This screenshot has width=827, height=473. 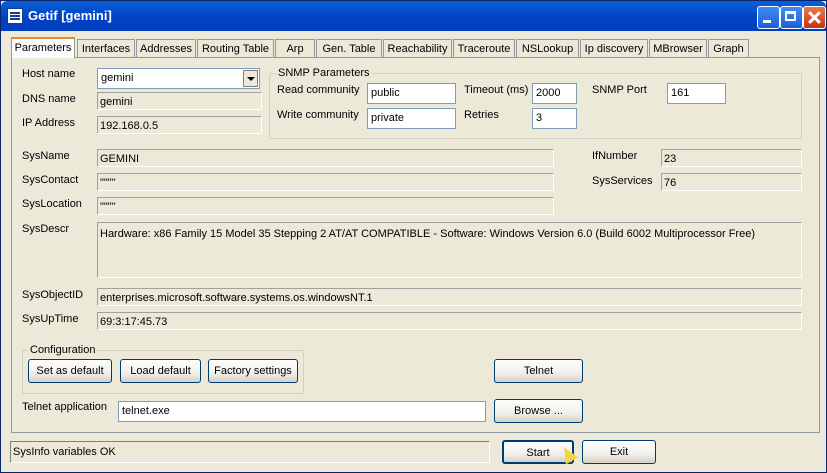 What do you see at coordinates (70, 15) in the screenshot?
I see `window-title: Getif [gemini]` at bounding box center [70, 15].